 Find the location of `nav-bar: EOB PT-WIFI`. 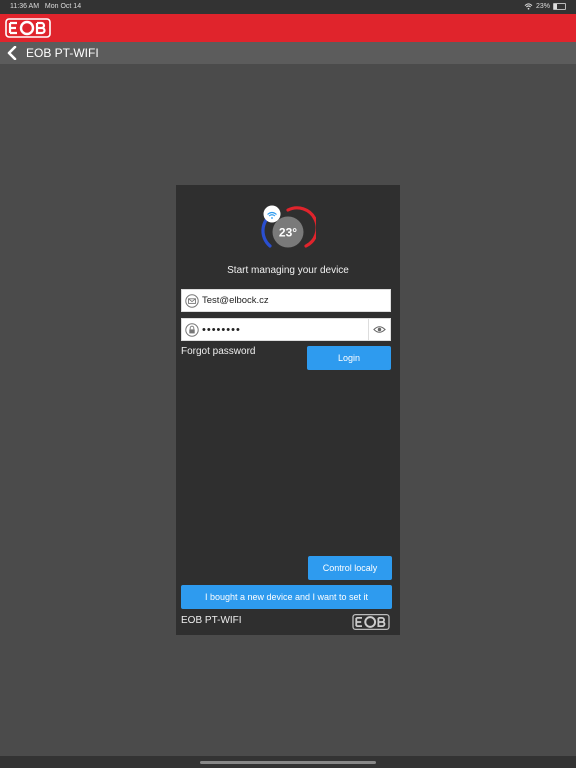

nav-bar: EOB PT-WIFI is located at coordinates (288, 53).